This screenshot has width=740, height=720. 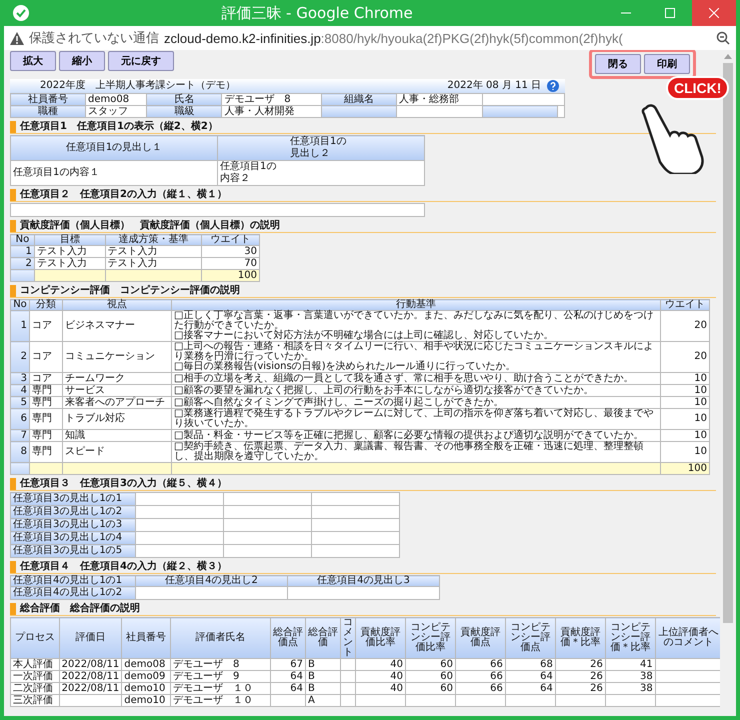 What do you see at coordinates (321, 173) in the screenshot?
I see `table-cell: 任意項目1の内容２` at bounding box center [321, 173].